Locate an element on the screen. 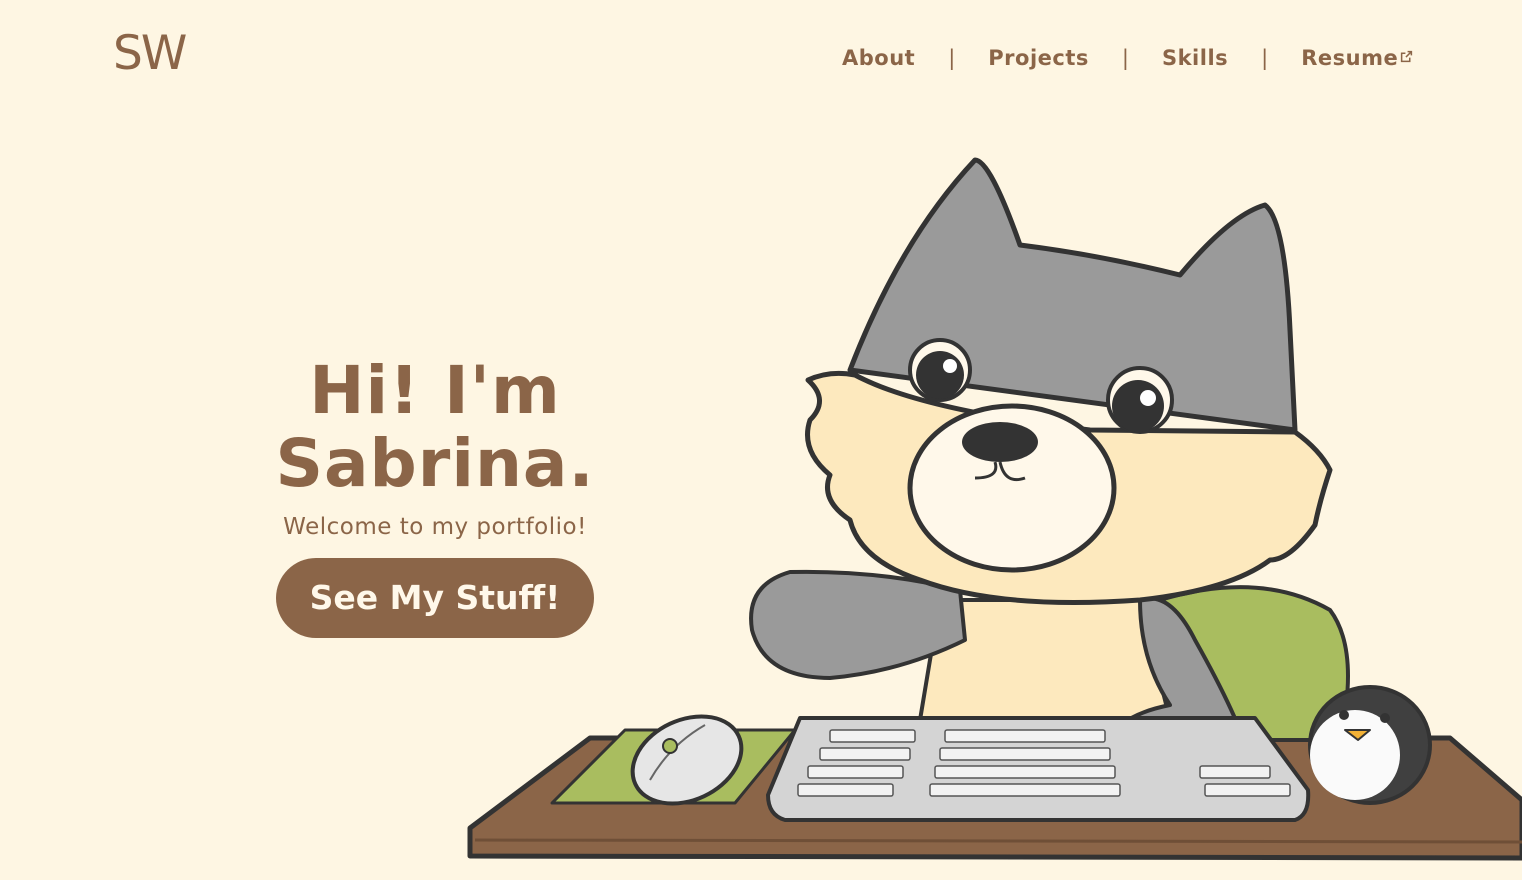 This screenshot has height=880, width=1522. keyboard-icon is located at coordinates (1038, 769).